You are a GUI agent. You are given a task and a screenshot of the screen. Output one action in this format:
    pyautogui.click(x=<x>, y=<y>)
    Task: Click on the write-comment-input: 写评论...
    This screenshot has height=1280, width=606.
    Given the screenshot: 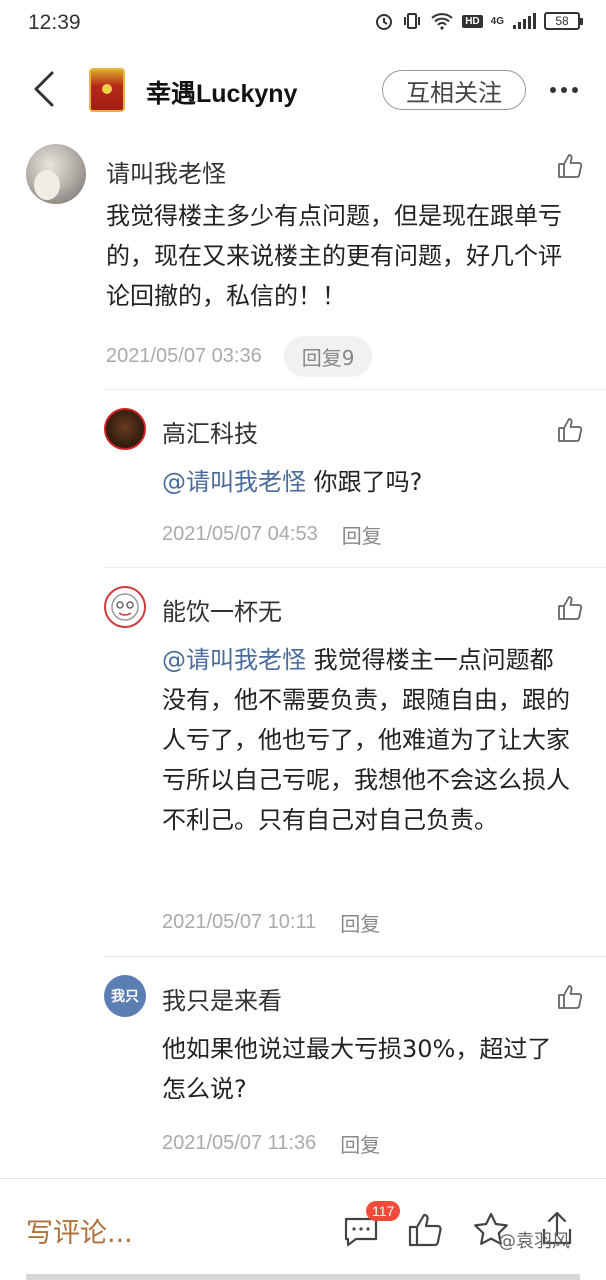 What is the action you would take?
    pyautogui.click(x=79, y=1230)
    